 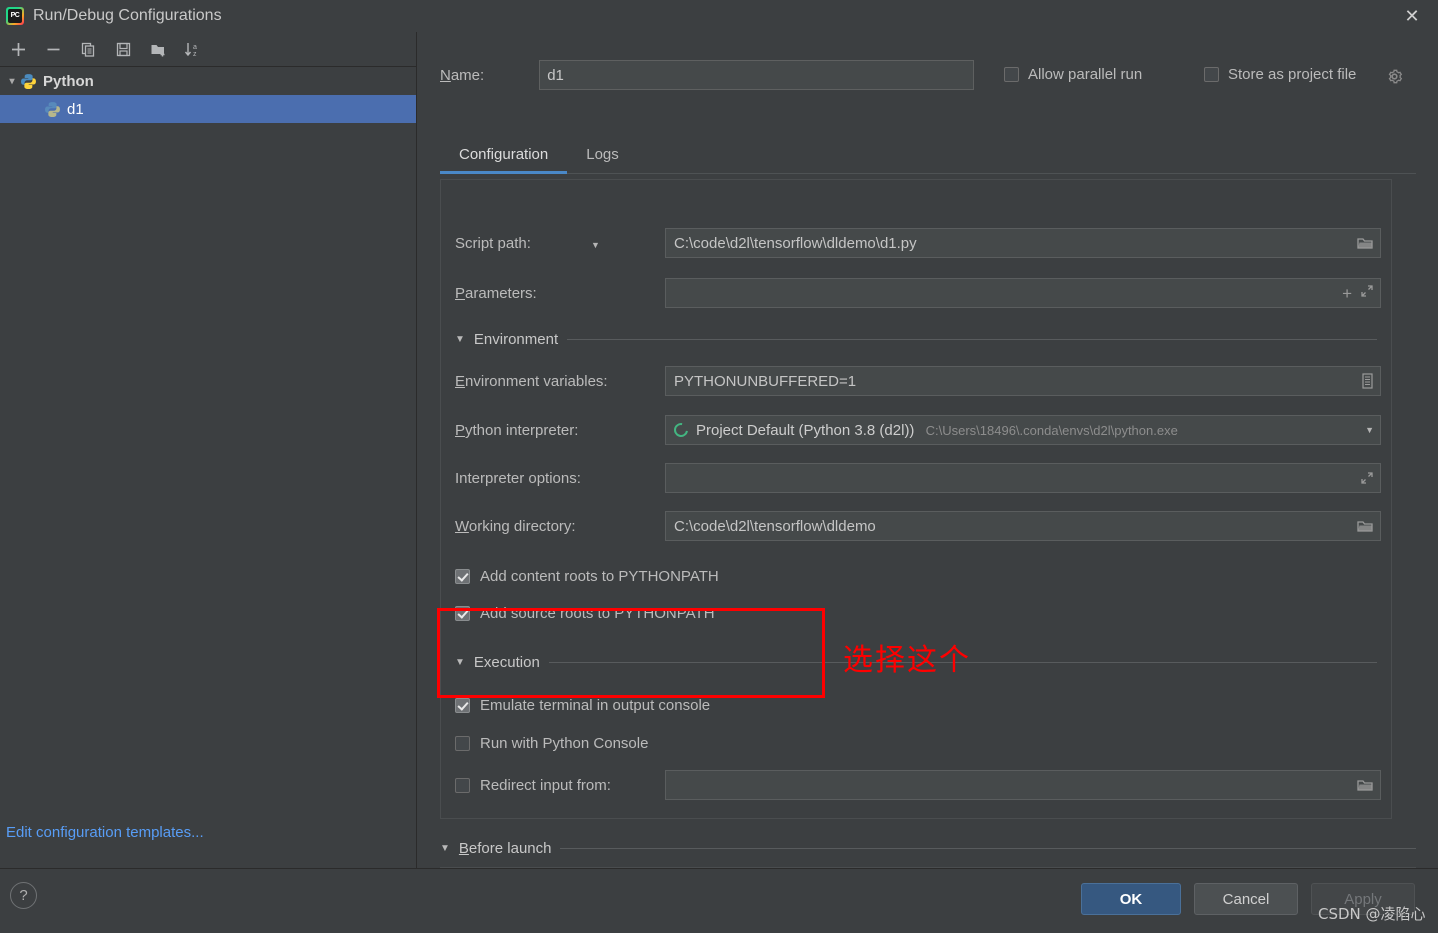 I want to click on environment-variables-value: PYTHONUNBUFFERED=1, so click(x=765, y=381).